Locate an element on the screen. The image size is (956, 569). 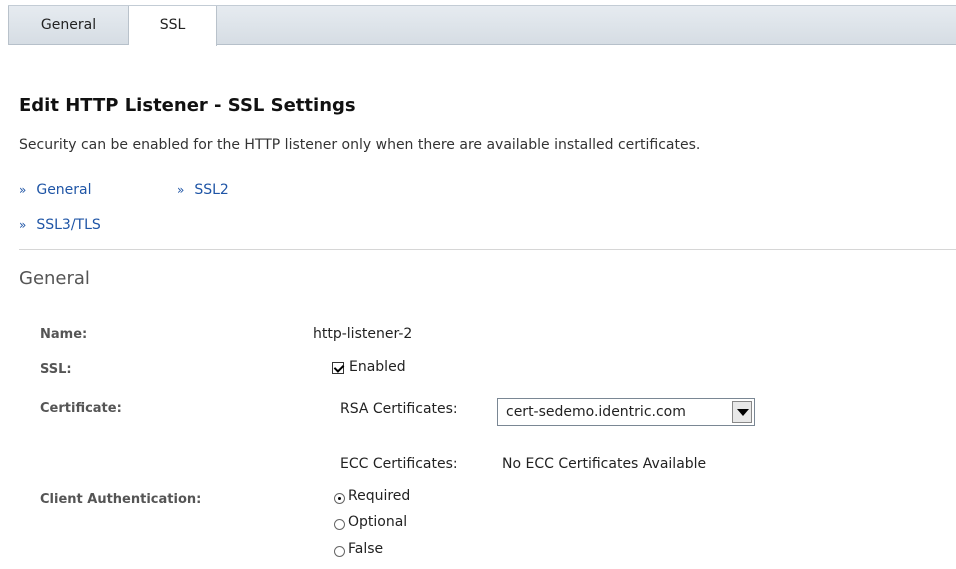
certificate-label: Certificate: is located at coordinates (81, 408).